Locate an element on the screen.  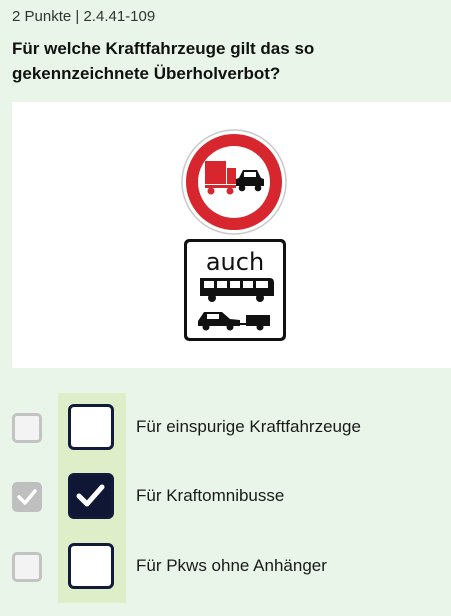
answer-3-checkbox is located at coordinates (91, 566).